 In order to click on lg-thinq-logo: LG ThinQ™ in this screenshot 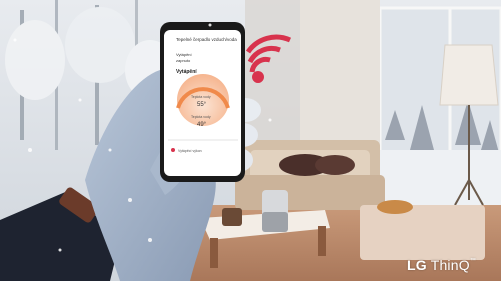, I will do `click(442, 265)`.